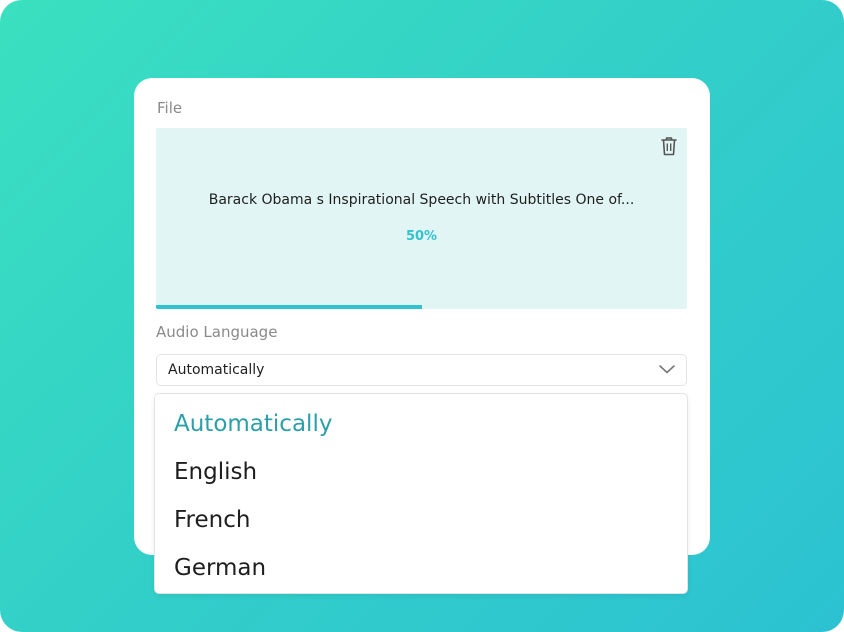 This screenshot has width=844, height=632. I want to click on option-french: French, so click(212, 520).